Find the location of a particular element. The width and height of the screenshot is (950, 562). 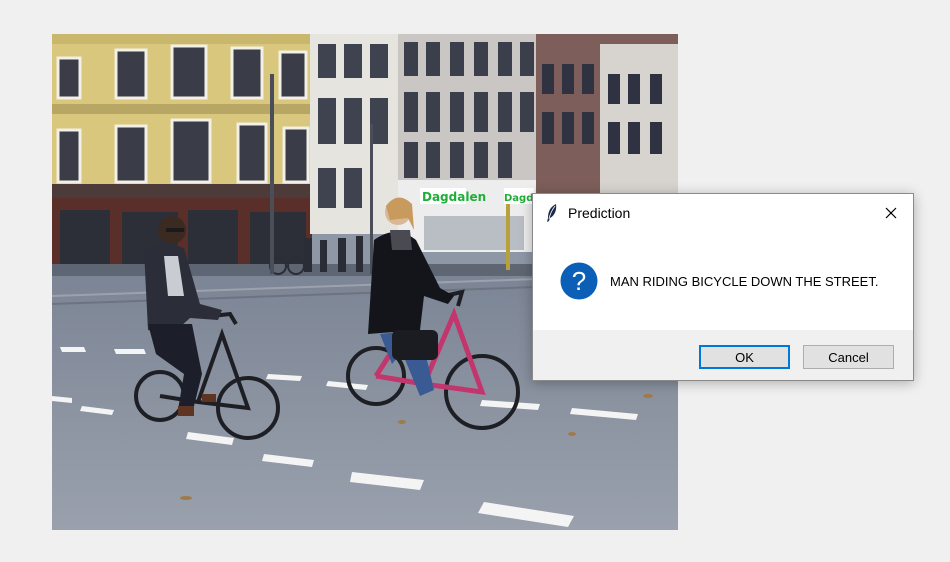

close-button is located at coordinates (891, 213).